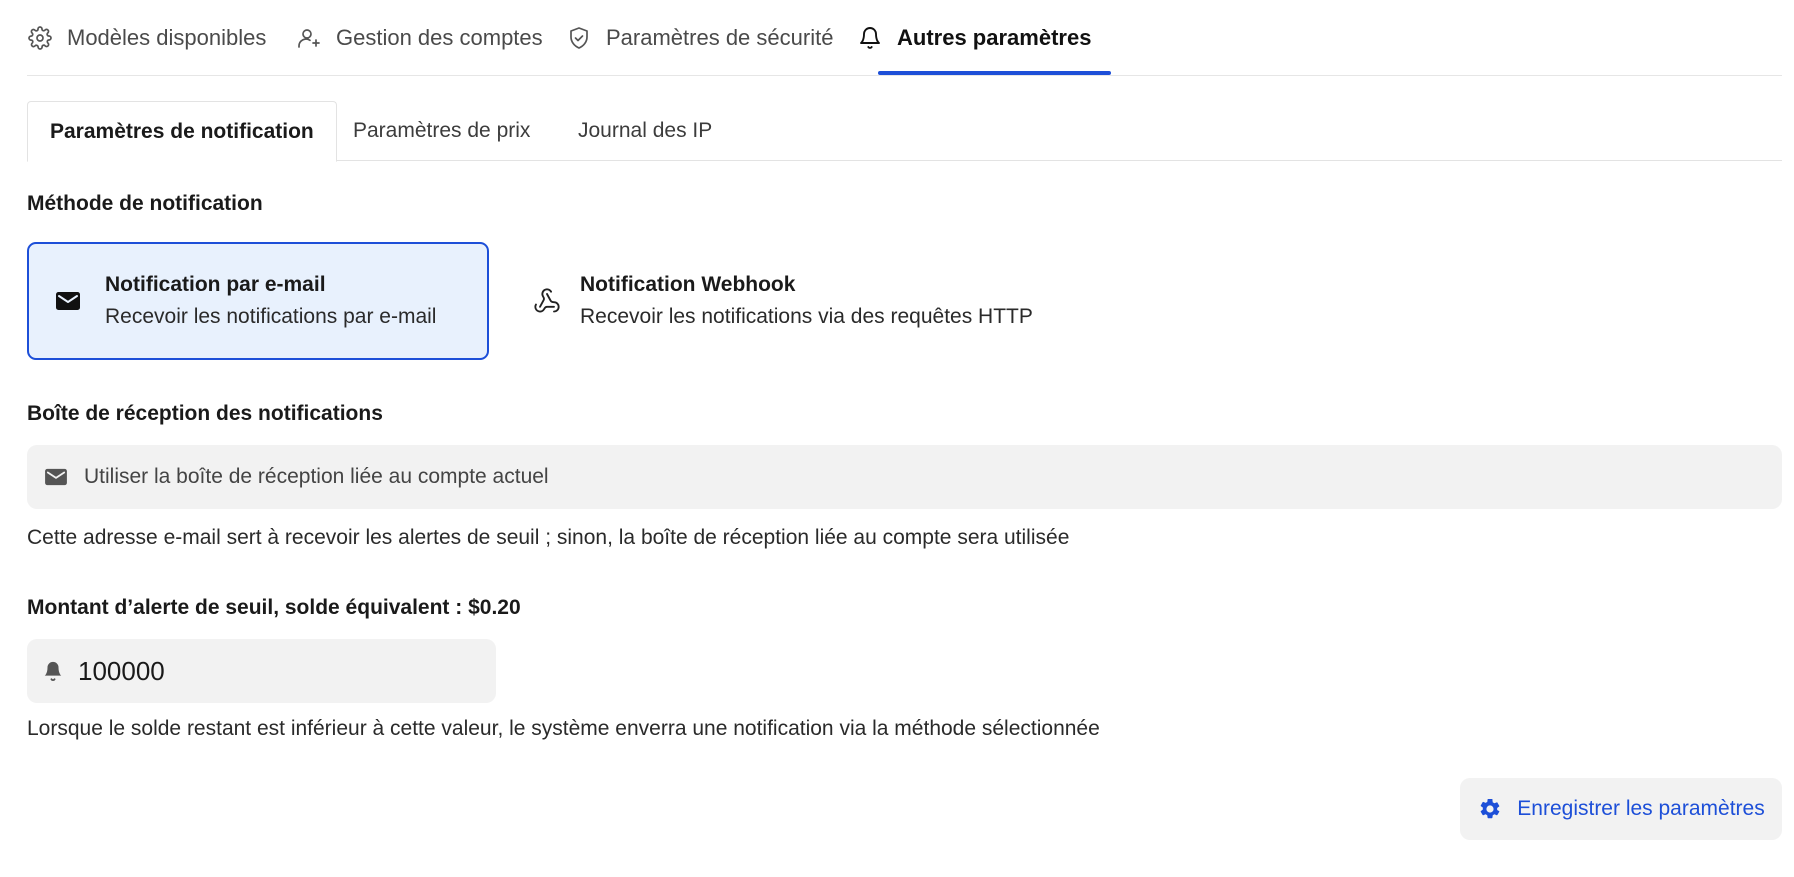 This screenshot has width=1794, height=877. I want to click on inbox-field, so click(904, 477).